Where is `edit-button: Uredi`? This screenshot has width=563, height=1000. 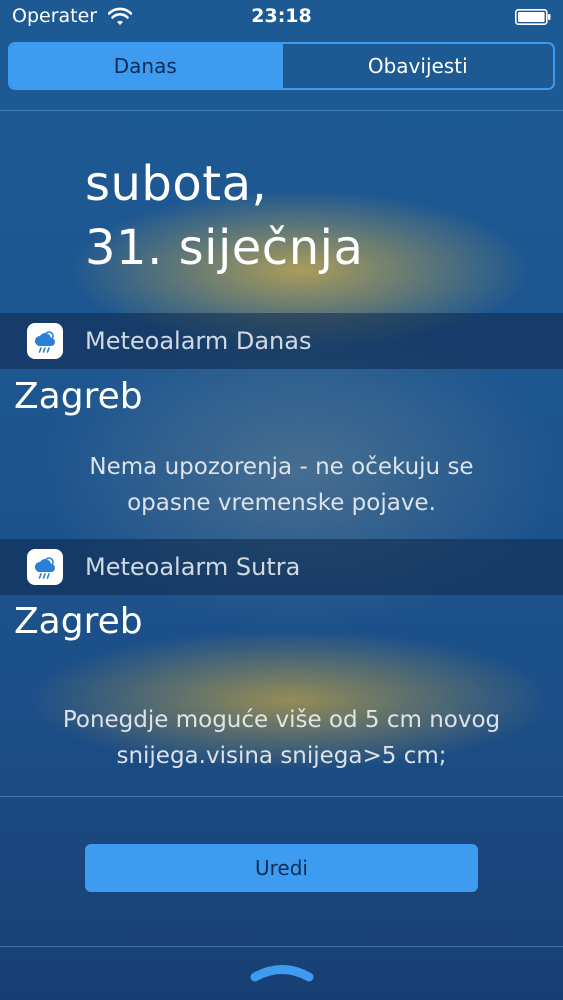 edit-button: Uredi is located at coordinates (281, 868).